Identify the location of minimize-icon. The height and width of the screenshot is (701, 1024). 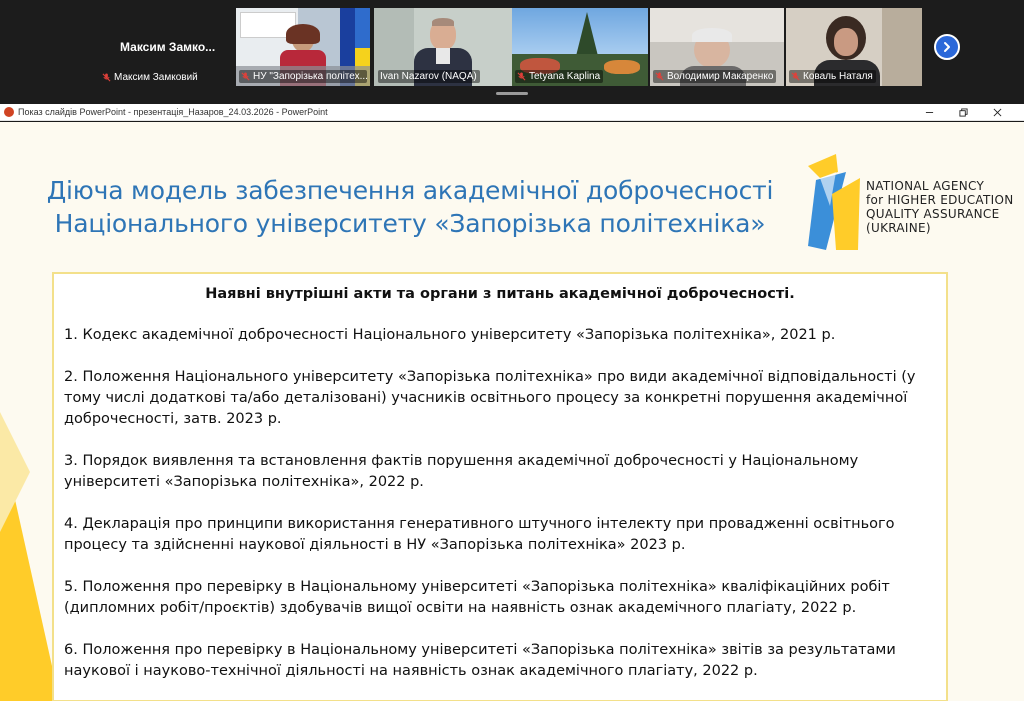
(929, 112).